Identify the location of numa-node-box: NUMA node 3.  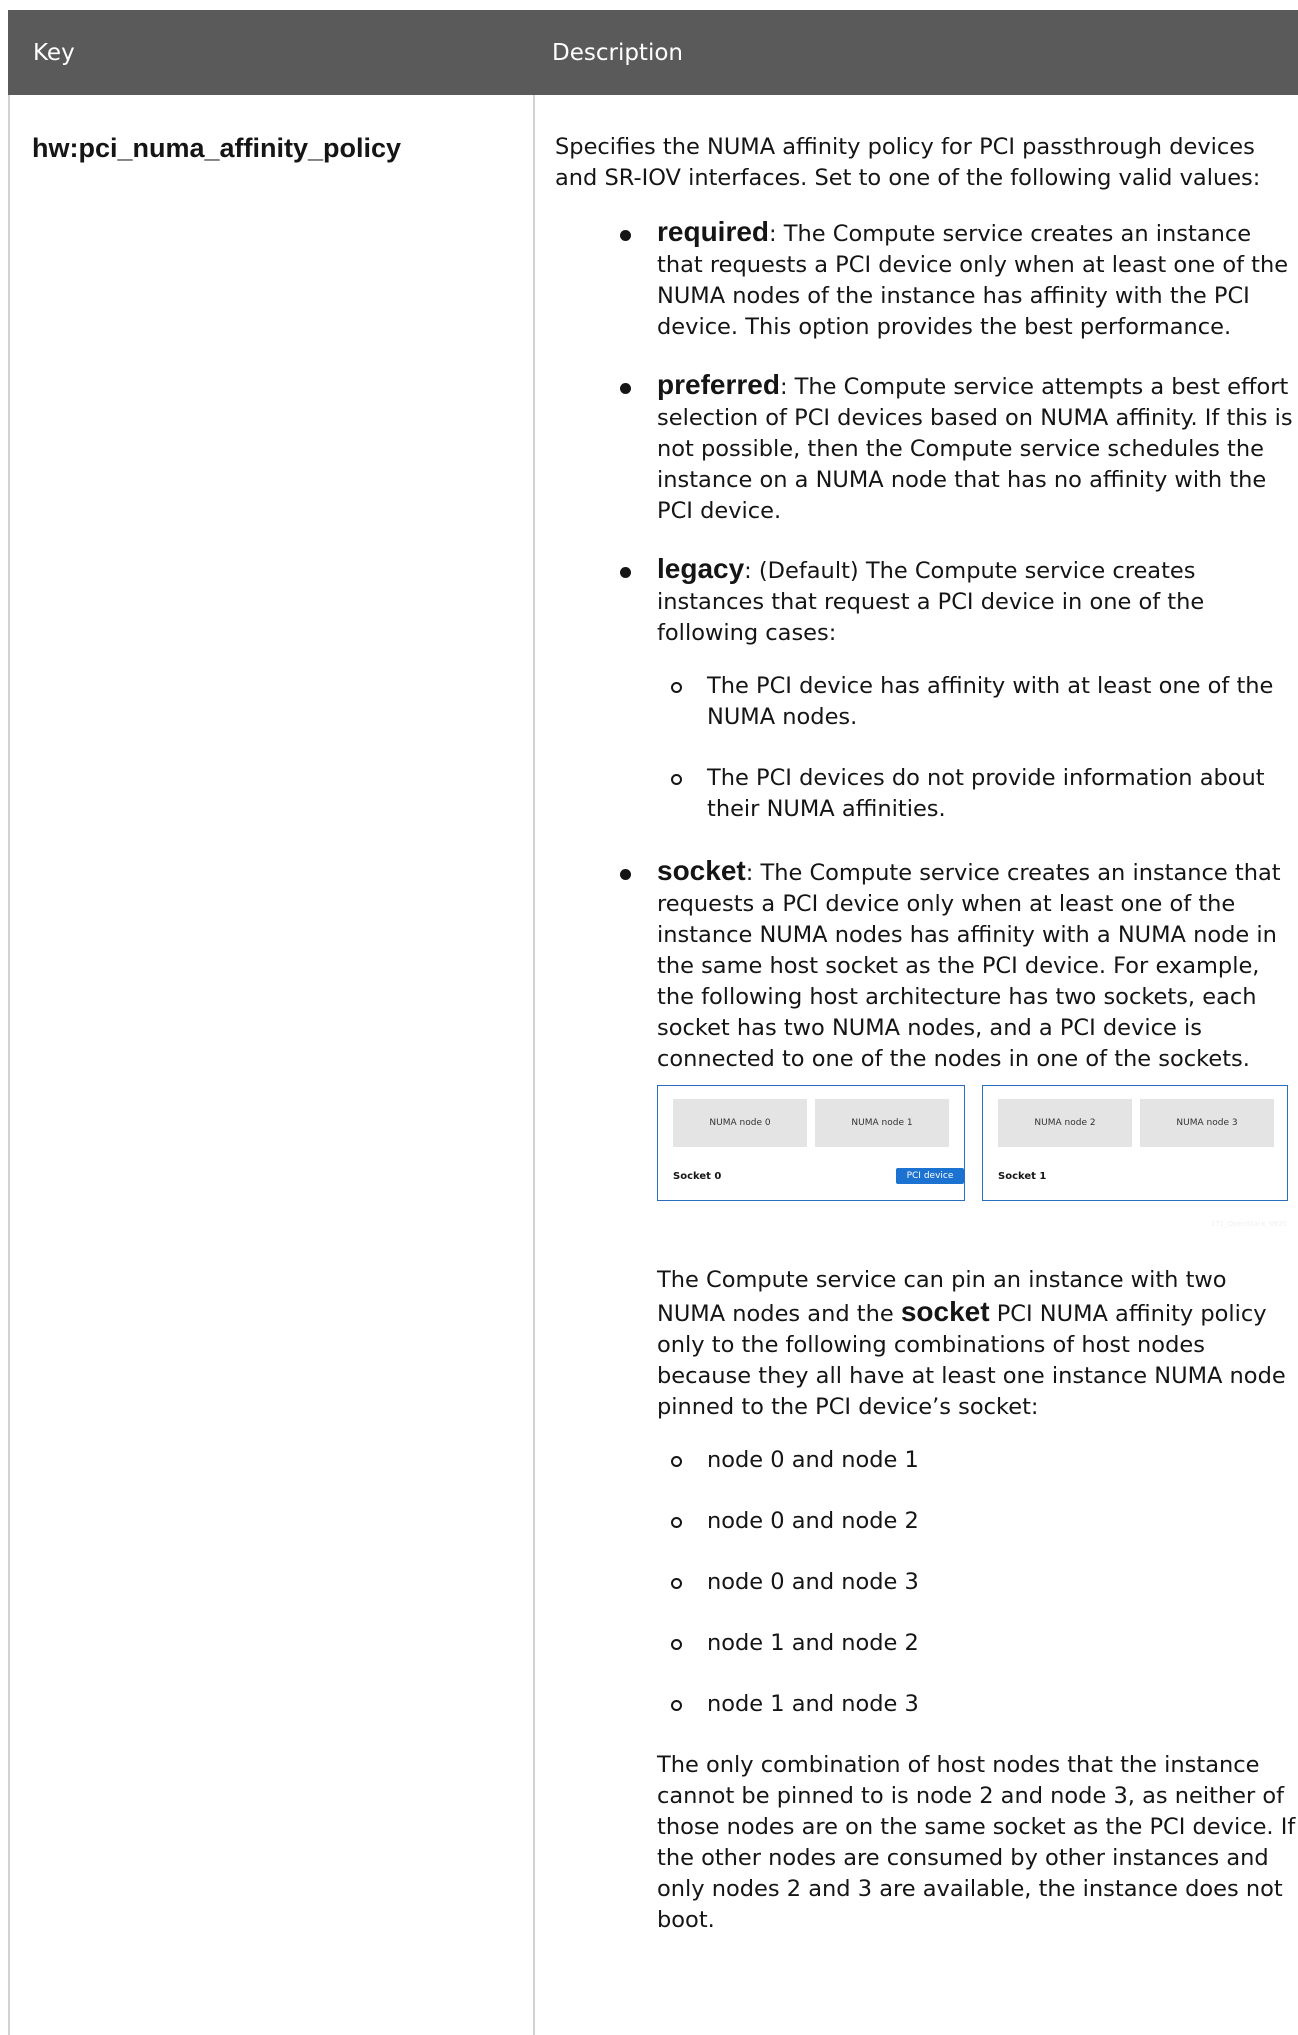
(1207, 1123).